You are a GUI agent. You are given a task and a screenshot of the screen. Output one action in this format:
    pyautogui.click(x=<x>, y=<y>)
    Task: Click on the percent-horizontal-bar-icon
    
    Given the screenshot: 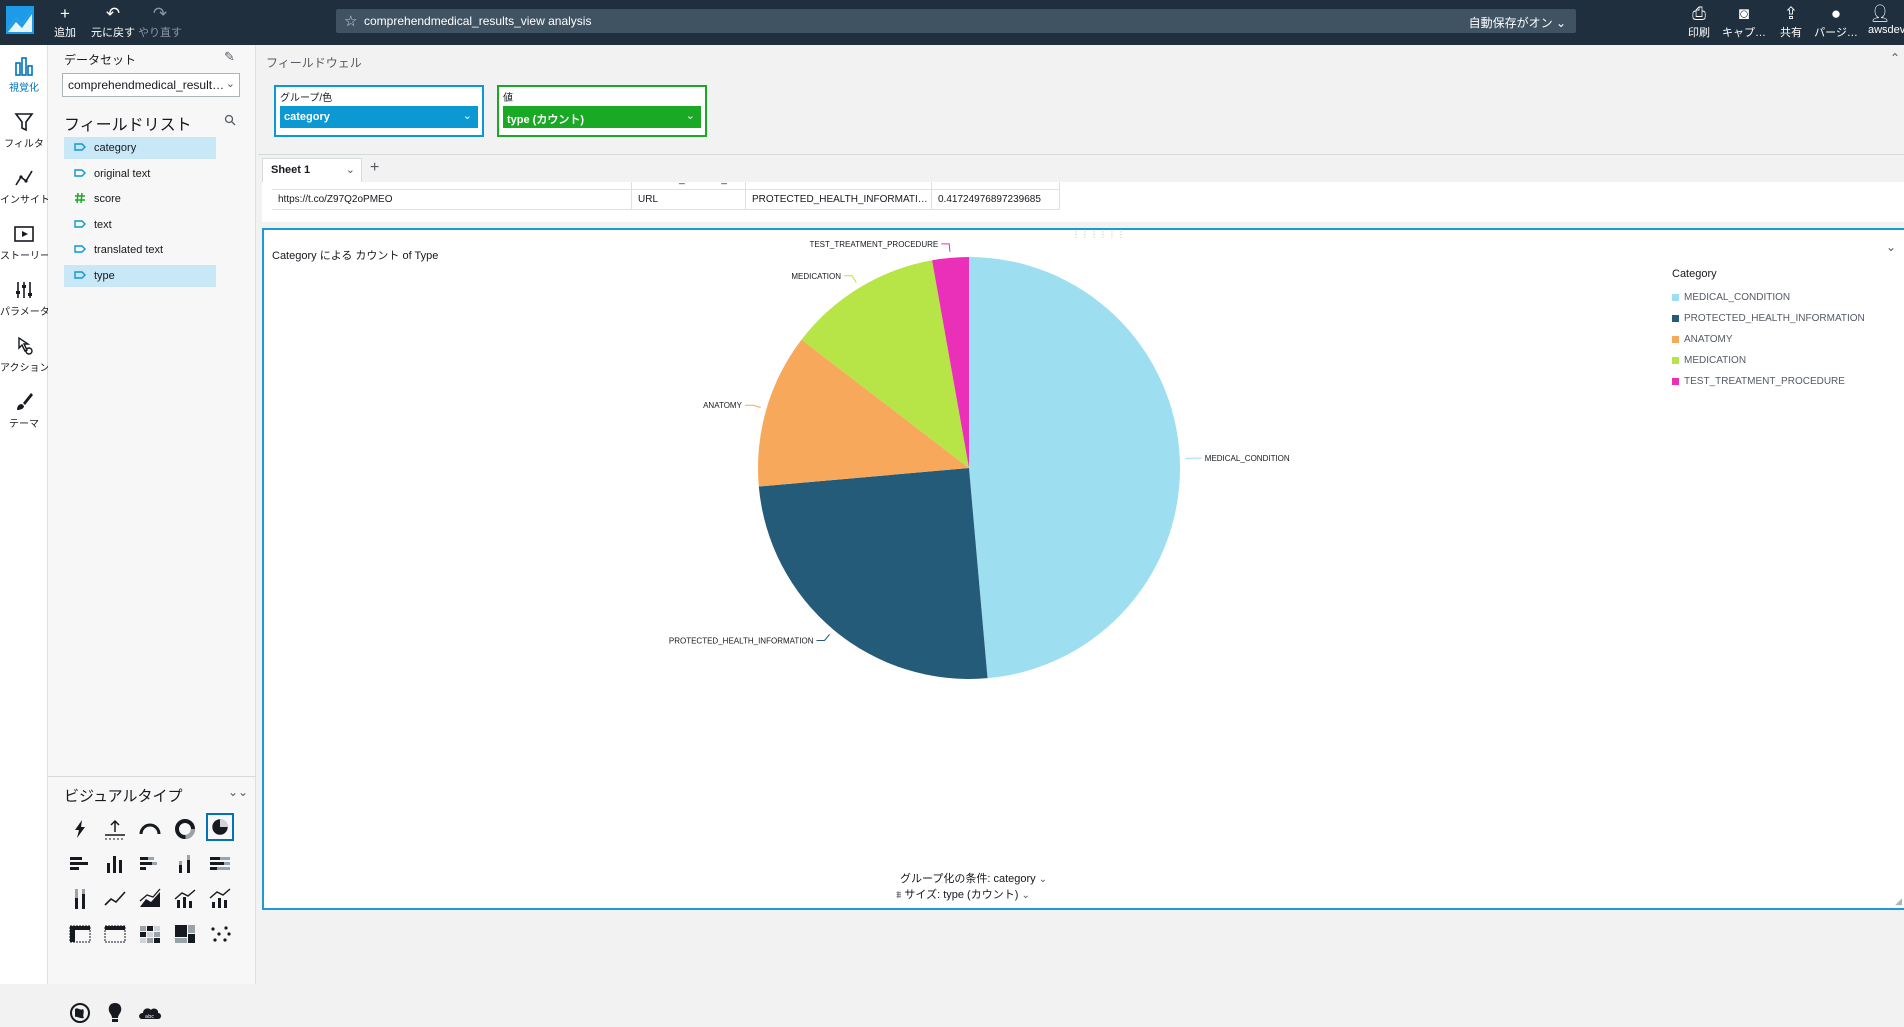 What is the action you would take?
    pyautogui.click(x=220, y=864)
    